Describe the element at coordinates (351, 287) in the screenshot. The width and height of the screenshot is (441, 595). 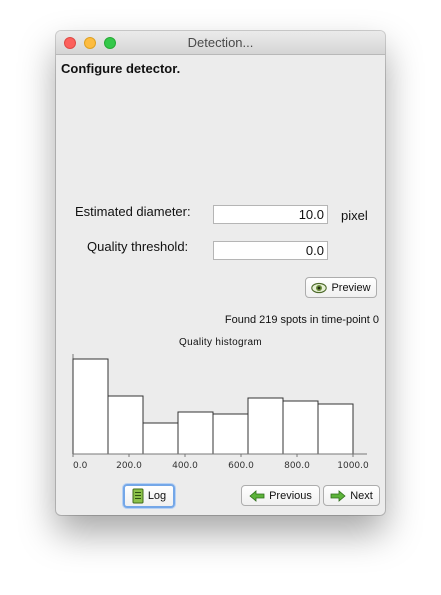
I see `preview-label: Preview` at that location.